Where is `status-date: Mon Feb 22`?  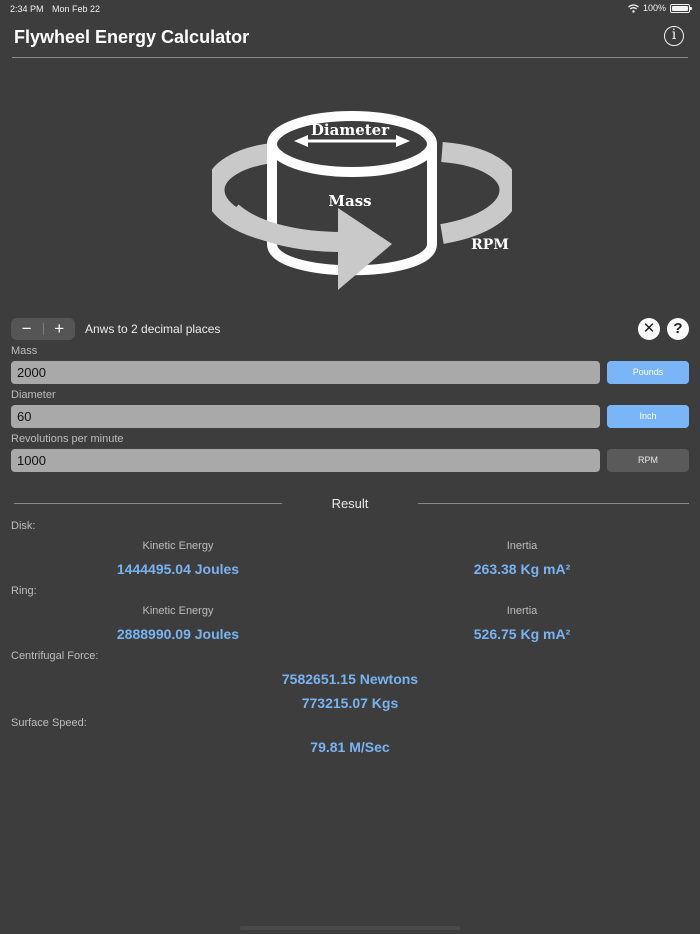 status-date: Mon Feb 22 is located at coordinates (76, 9).